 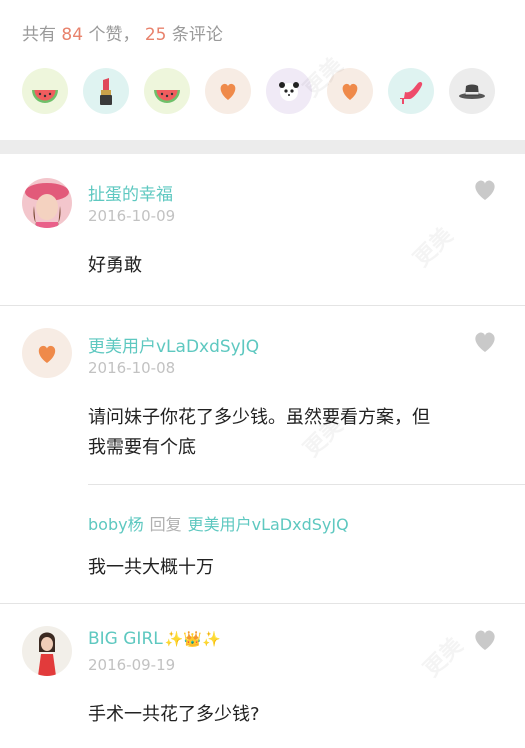 I want to click on liker-avatar-panda, so click(x=289, y=91).